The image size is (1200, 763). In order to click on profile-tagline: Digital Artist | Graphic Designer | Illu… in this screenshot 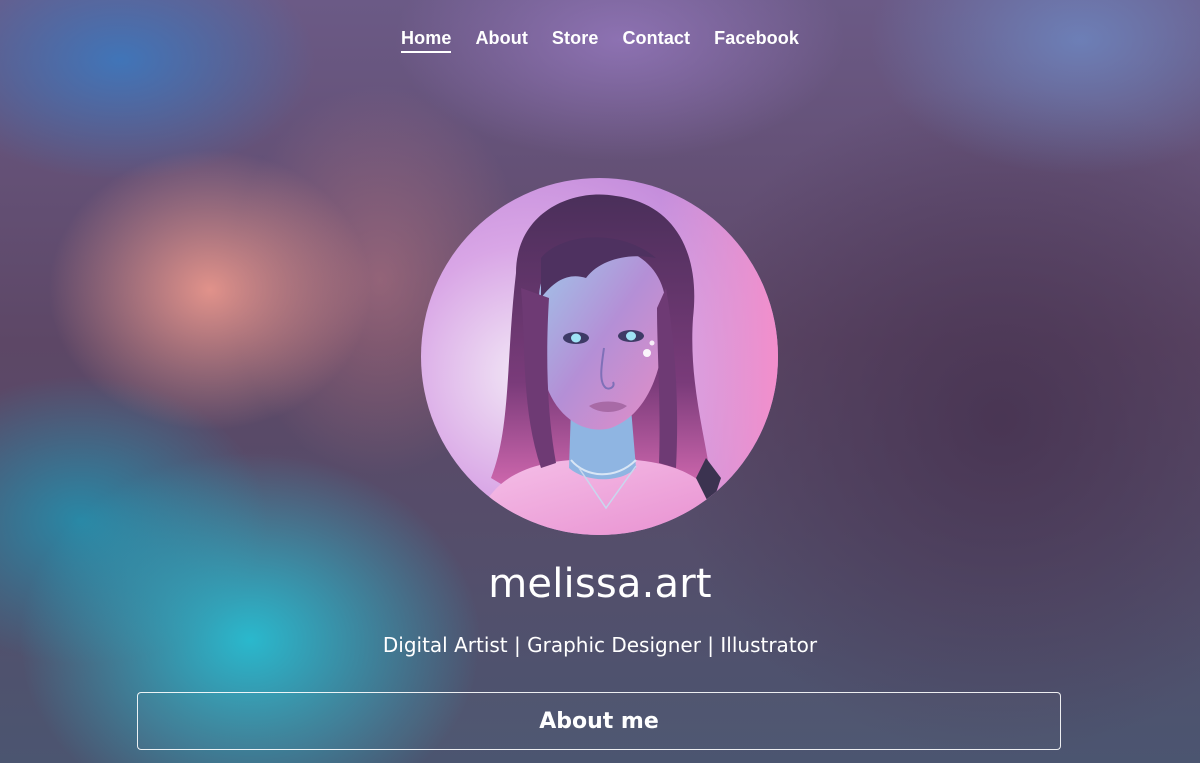, I will do `click(600, 645)`.